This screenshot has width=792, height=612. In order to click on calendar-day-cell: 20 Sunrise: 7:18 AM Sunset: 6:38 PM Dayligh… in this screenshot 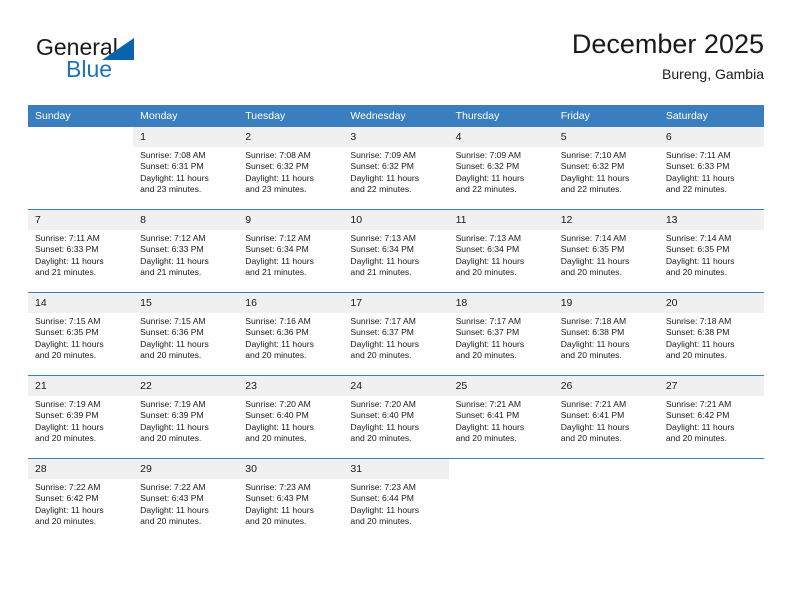, I will do `click(711, 334)`.